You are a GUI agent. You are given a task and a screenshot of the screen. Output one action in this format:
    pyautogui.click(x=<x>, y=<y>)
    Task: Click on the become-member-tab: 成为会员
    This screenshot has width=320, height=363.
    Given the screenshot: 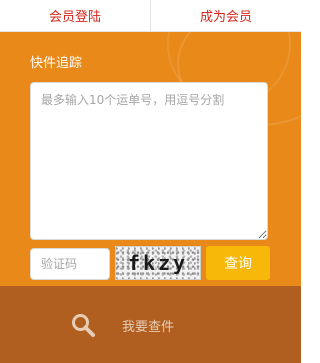 What is the action you would take?
    pyautogui.click(x=226, y=15)
    